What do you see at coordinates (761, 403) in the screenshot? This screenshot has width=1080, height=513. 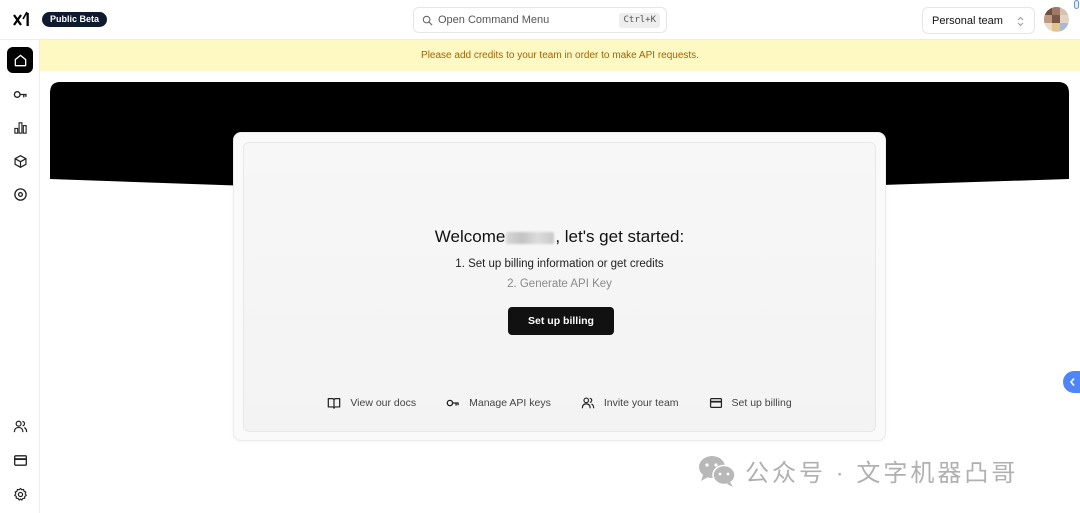 I see `set-up-billing-label: Set up billing` at bounding box center [761, 403].